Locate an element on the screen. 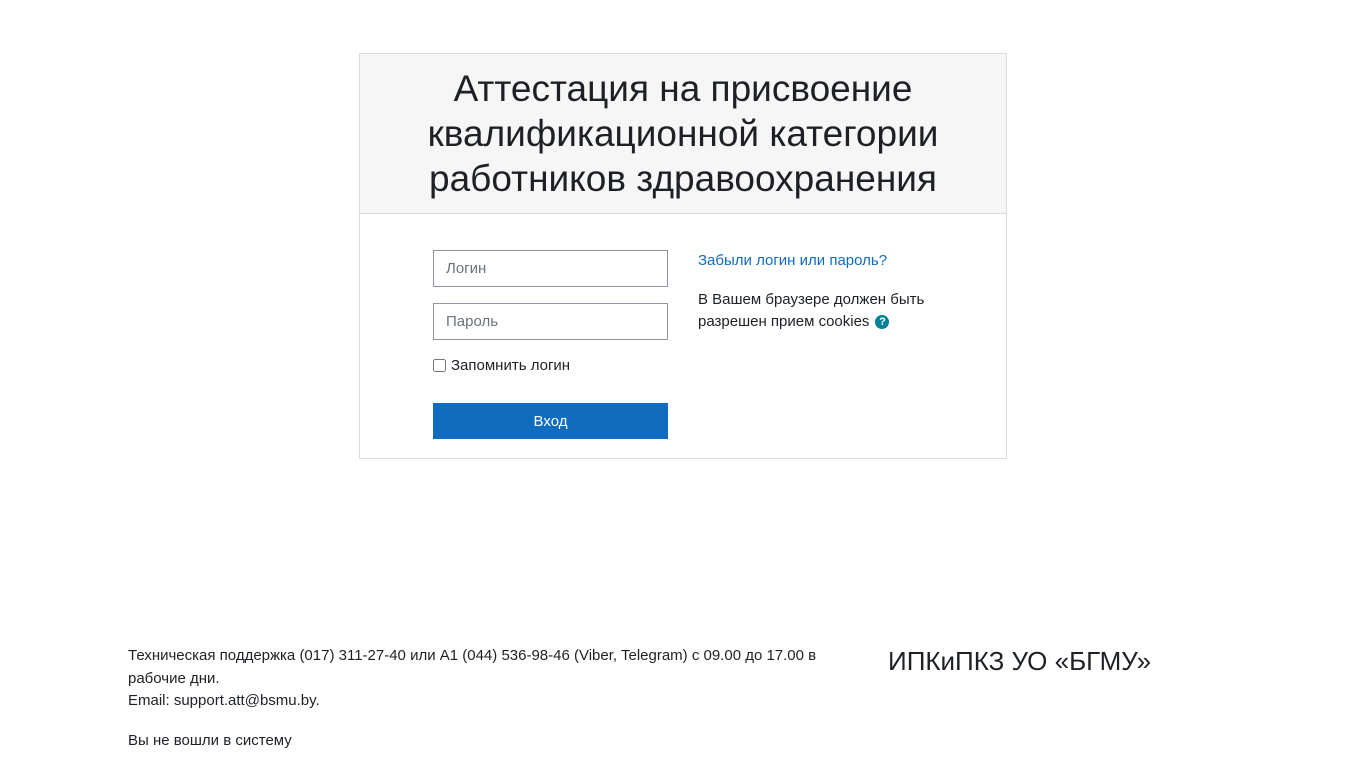 The height and width of the screenshot is (768, 1366). remember-username-label: Запомнить логин is located at coordinates (510, 365).